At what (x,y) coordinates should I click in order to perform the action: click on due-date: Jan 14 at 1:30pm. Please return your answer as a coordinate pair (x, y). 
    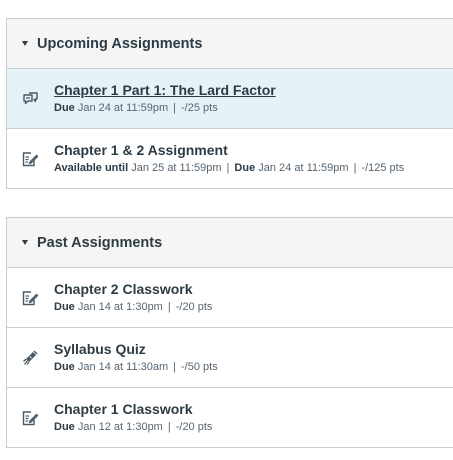
    Looking at the image, I should click on (120, 307).